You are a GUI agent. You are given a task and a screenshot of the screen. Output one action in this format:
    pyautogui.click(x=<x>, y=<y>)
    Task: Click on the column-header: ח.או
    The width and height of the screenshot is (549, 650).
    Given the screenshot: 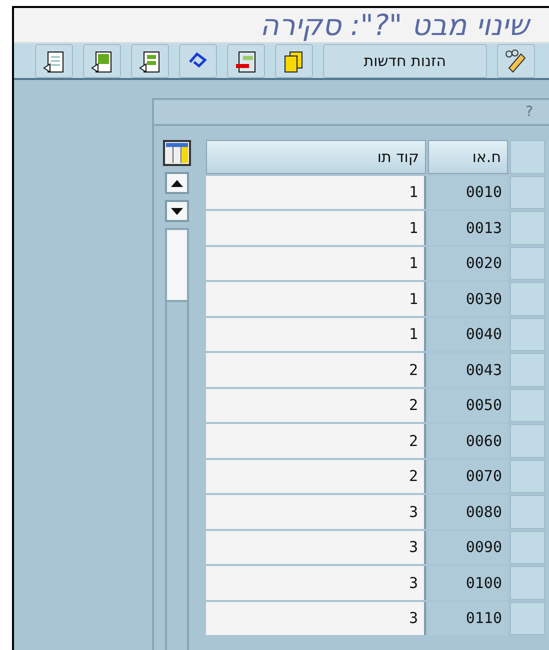 What is the action you would take?
    pyautogui.click(x=468, y=157)
    